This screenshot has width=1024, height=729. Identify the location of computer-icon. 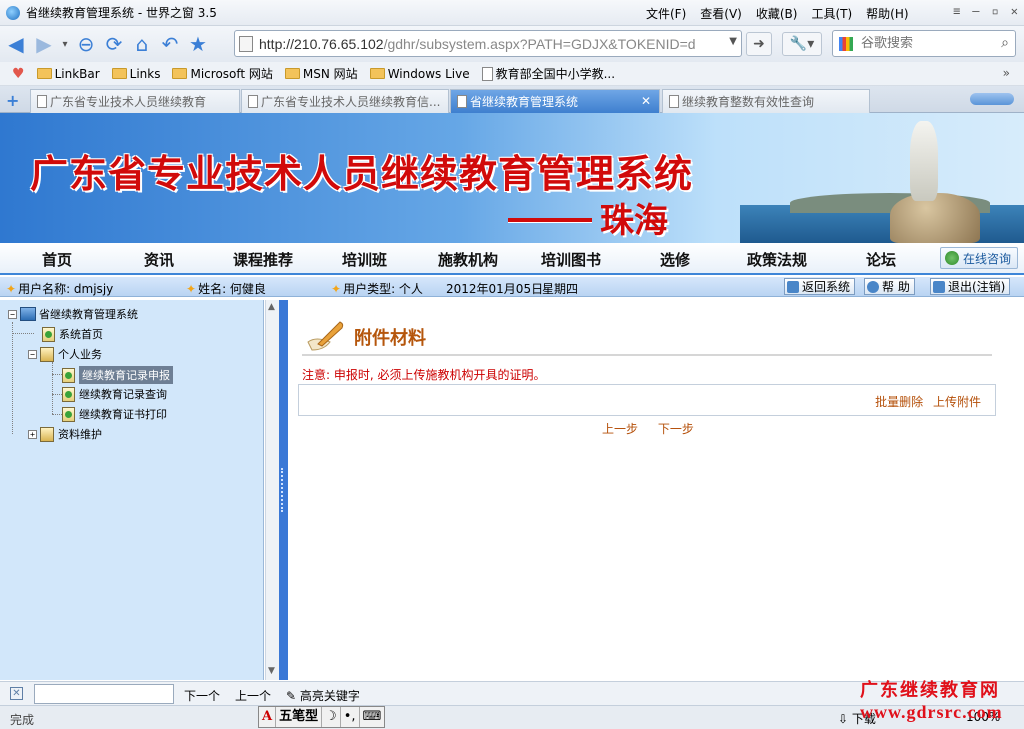
(28, 314).